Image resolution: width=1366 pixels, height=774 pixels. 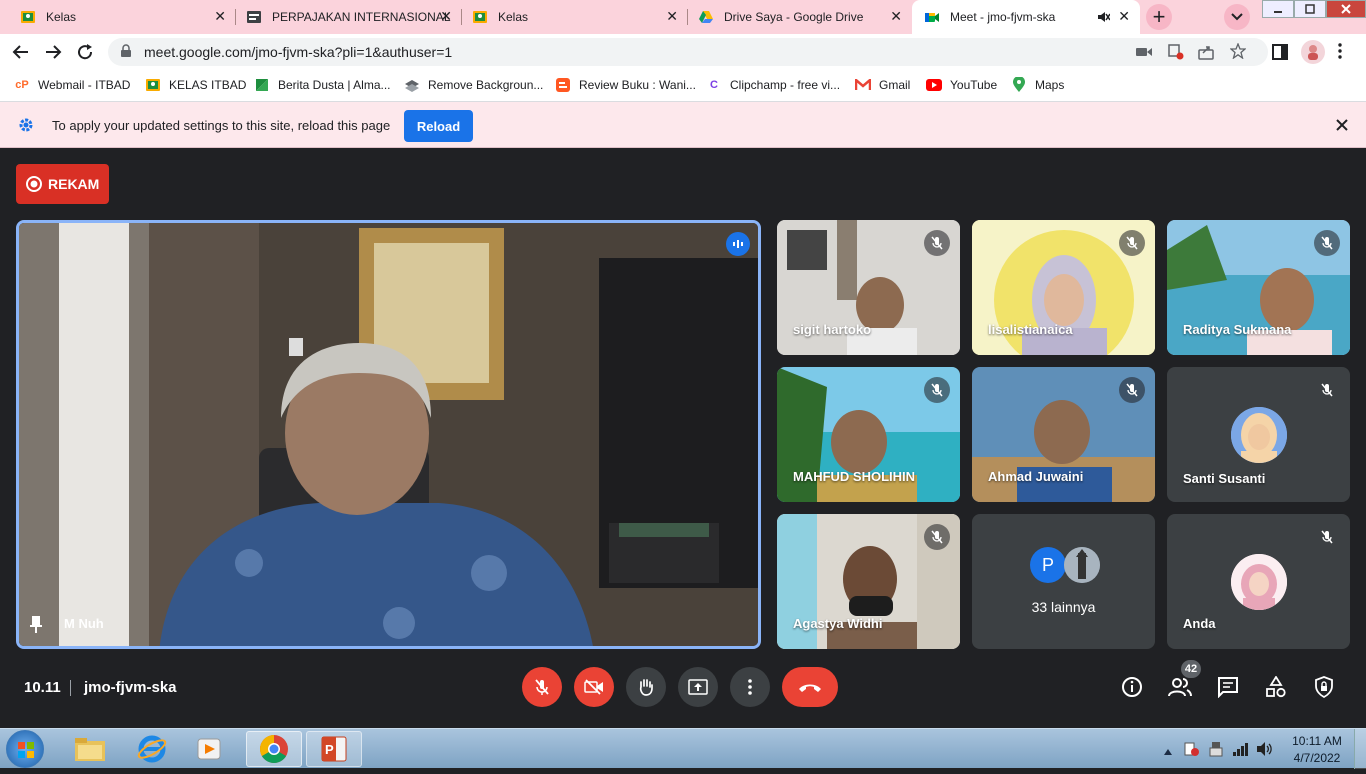 I want to click on participant-tile: Raditya Sukmana, so click(x=1258, y=287).